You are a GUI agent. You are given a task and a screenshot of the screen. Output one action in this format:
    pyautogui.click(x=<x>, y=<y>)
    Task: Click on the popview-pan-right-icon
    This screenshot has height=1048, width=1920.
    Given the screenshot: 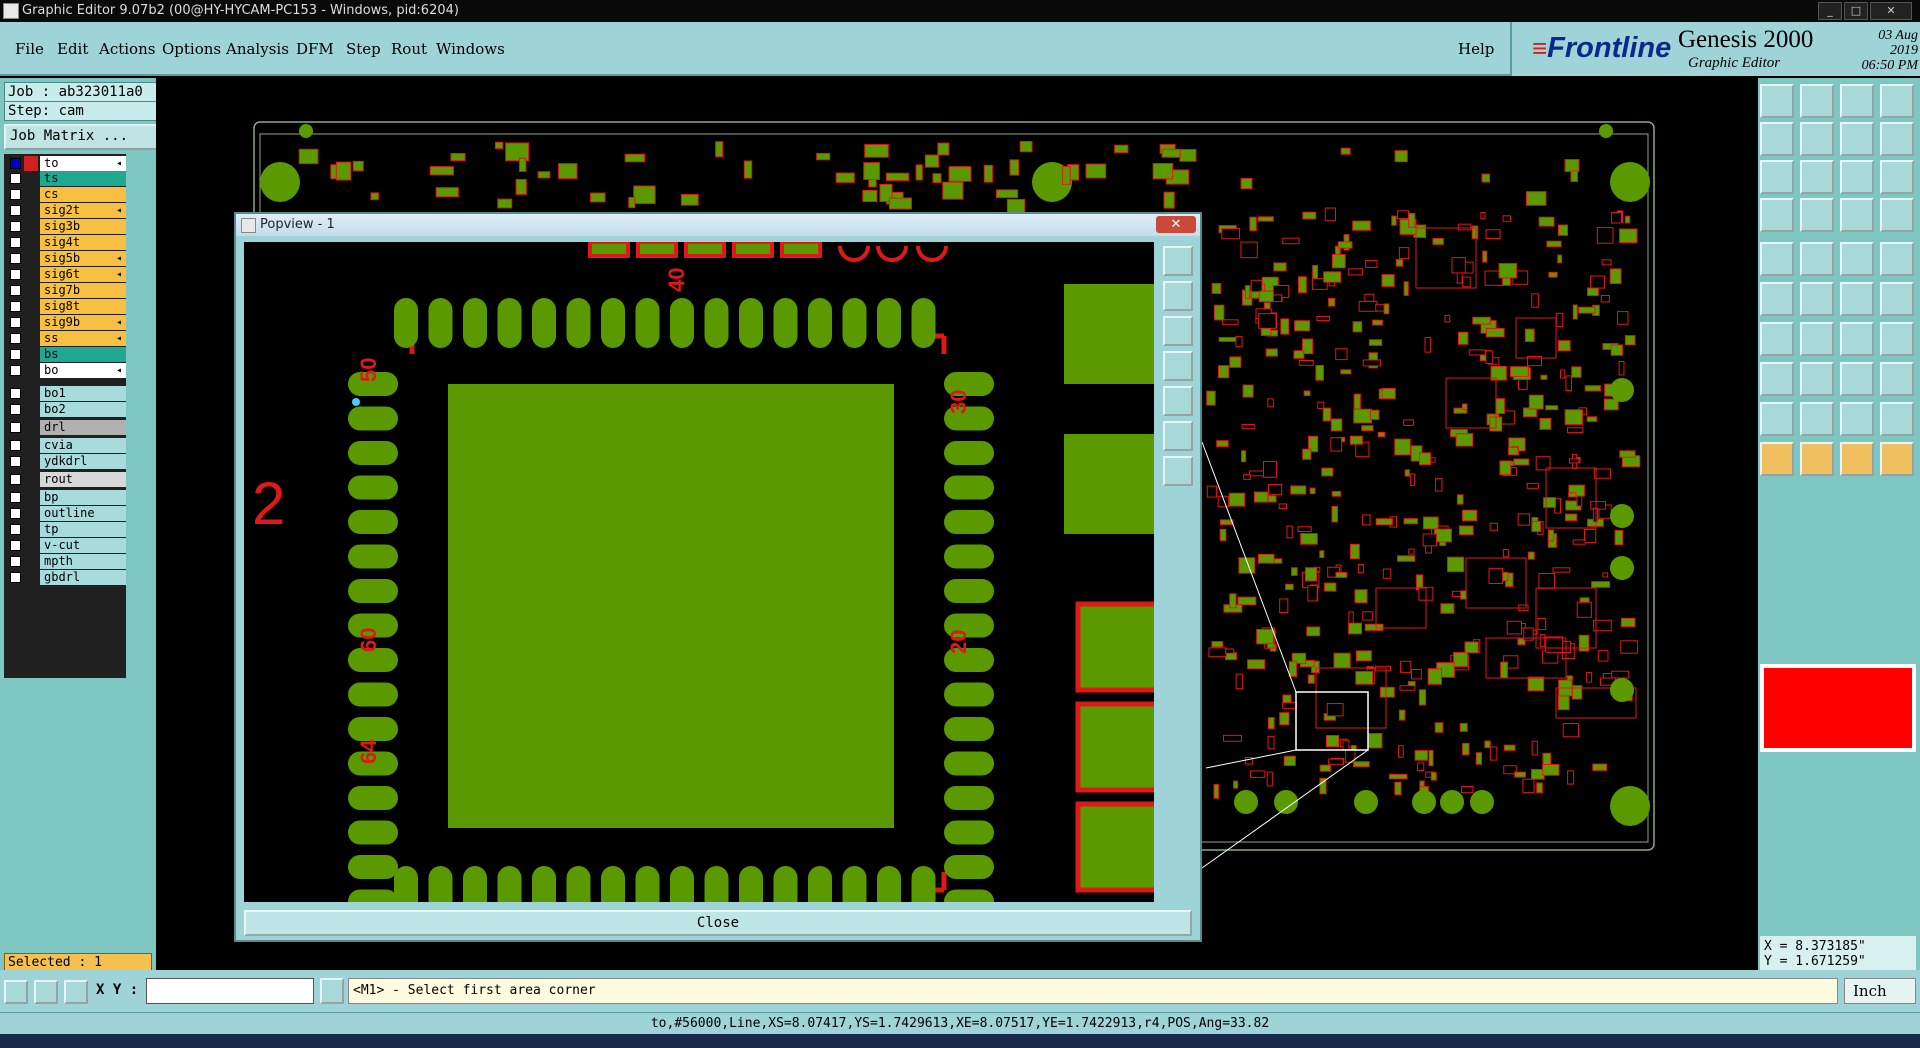 What is the action you would take?
    pyautogui.click(x=1178, y=401)
    